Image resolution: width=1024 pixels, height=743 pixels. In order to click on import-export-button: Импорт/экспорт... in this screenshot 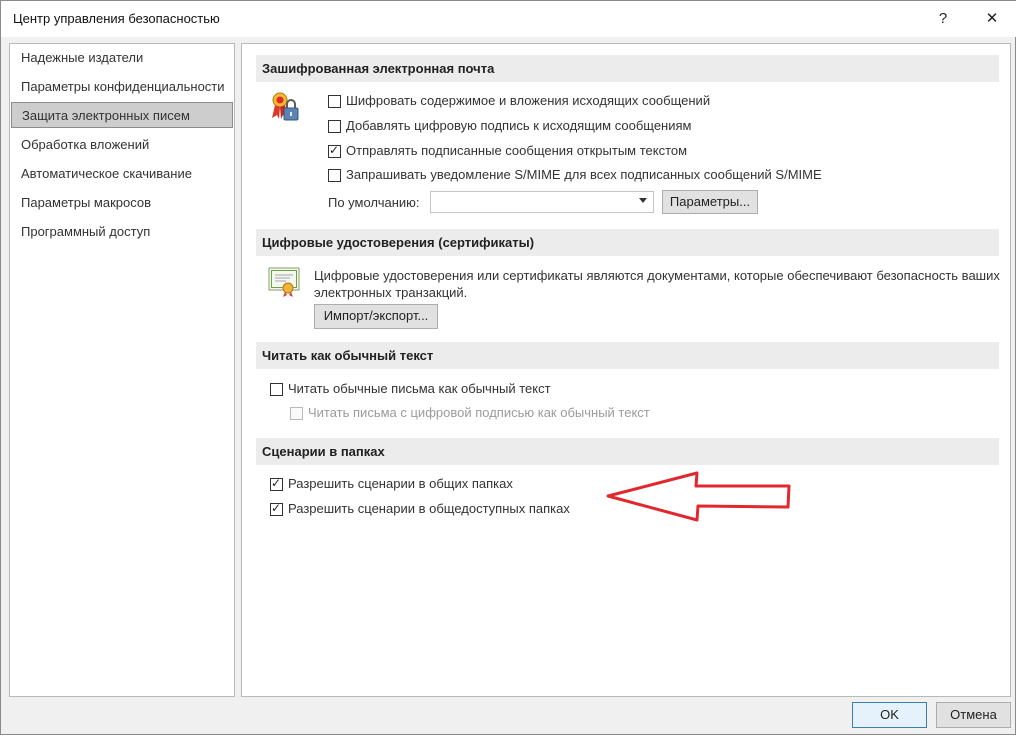, I will do `click(376, 316)`.